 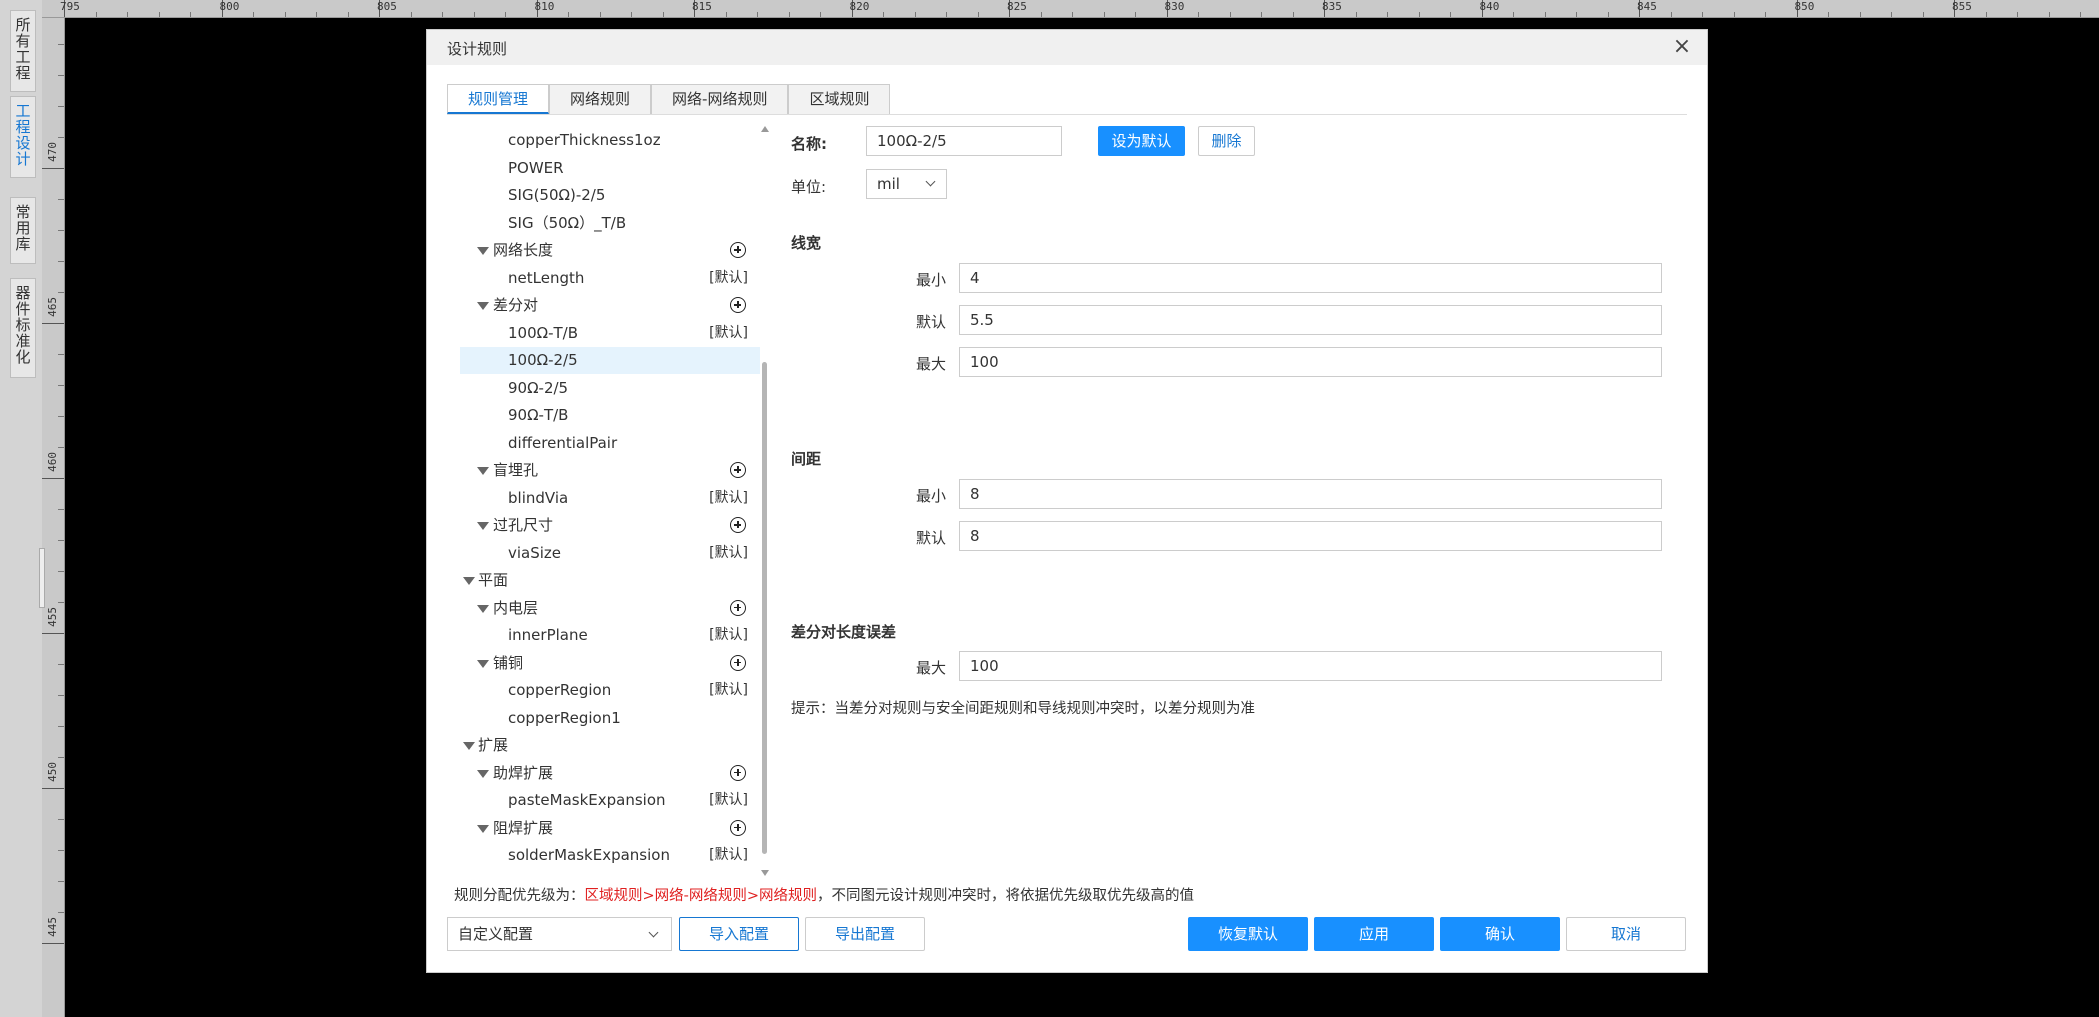 What do you see at coordinates (765, 129) in the screenshot?
I see `scroll-up-arrow-icon` at bounding box center [765, 129].